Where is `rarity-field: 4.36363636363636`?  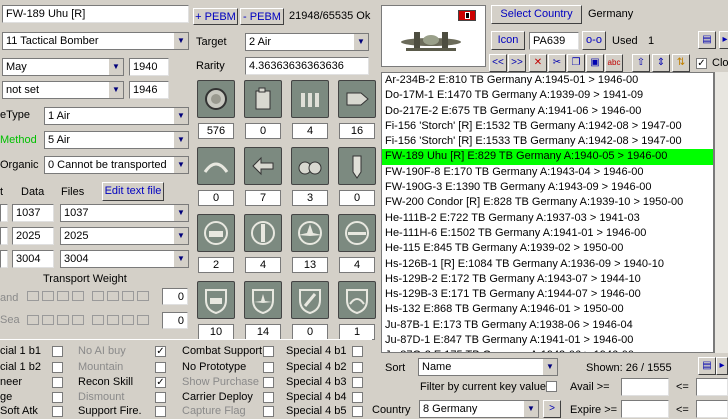 rarity-field: 4.36363636363636 is located at coordinates (307, 66).